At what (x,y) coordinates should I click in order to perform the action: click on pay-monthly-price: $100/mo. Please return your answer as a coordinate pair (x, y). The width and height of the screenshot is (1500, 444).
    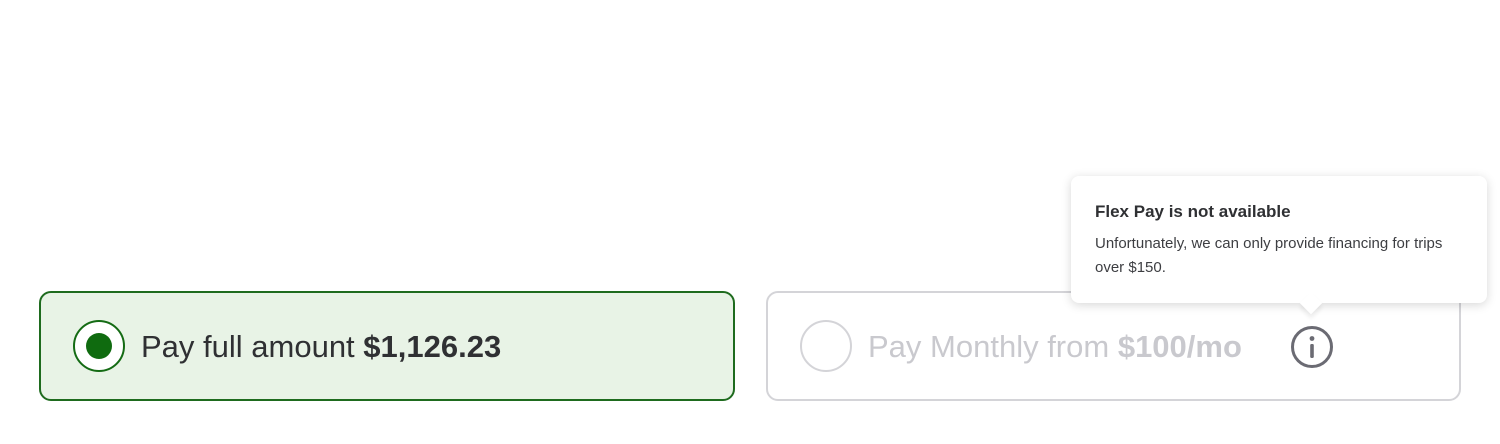
    Looking at the image, I should click on (1179, 346).